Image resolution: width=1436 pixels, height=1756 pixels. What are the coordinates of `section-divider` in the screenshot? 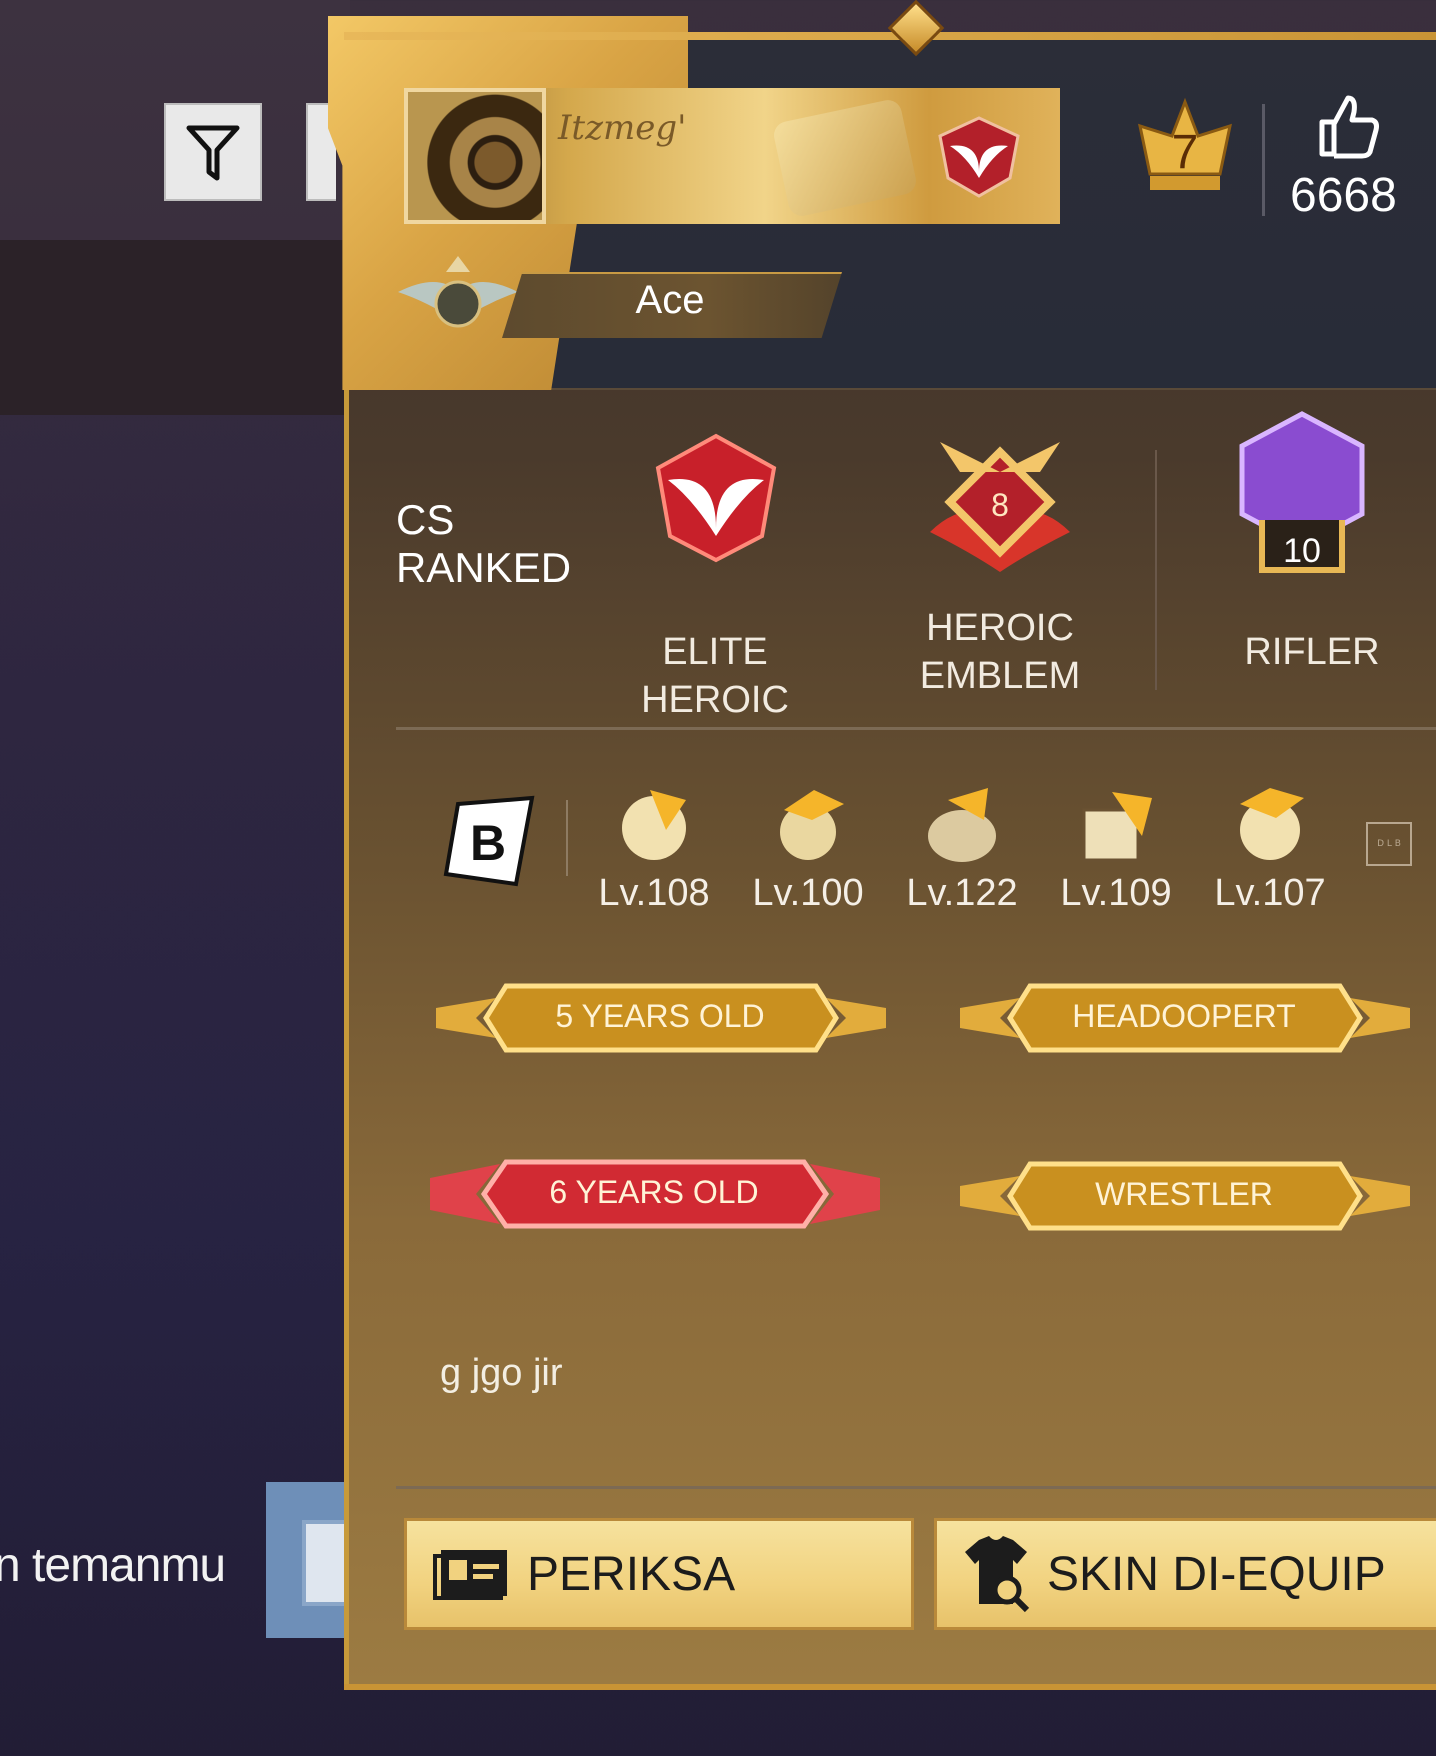 It's located at (916, 728).